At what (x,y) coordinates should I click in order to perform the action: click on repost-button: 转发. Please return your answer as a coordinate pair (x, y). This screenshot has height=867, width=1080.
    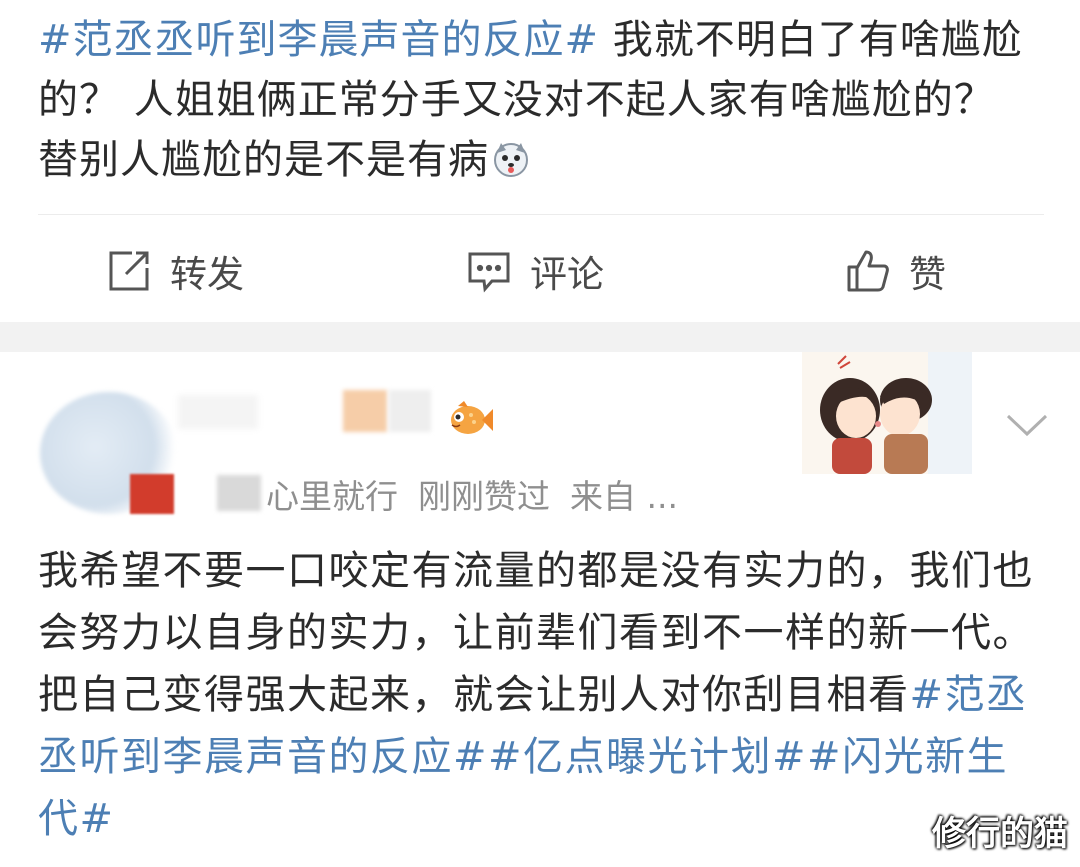
    Looking at the image, I should click on (175, 271).